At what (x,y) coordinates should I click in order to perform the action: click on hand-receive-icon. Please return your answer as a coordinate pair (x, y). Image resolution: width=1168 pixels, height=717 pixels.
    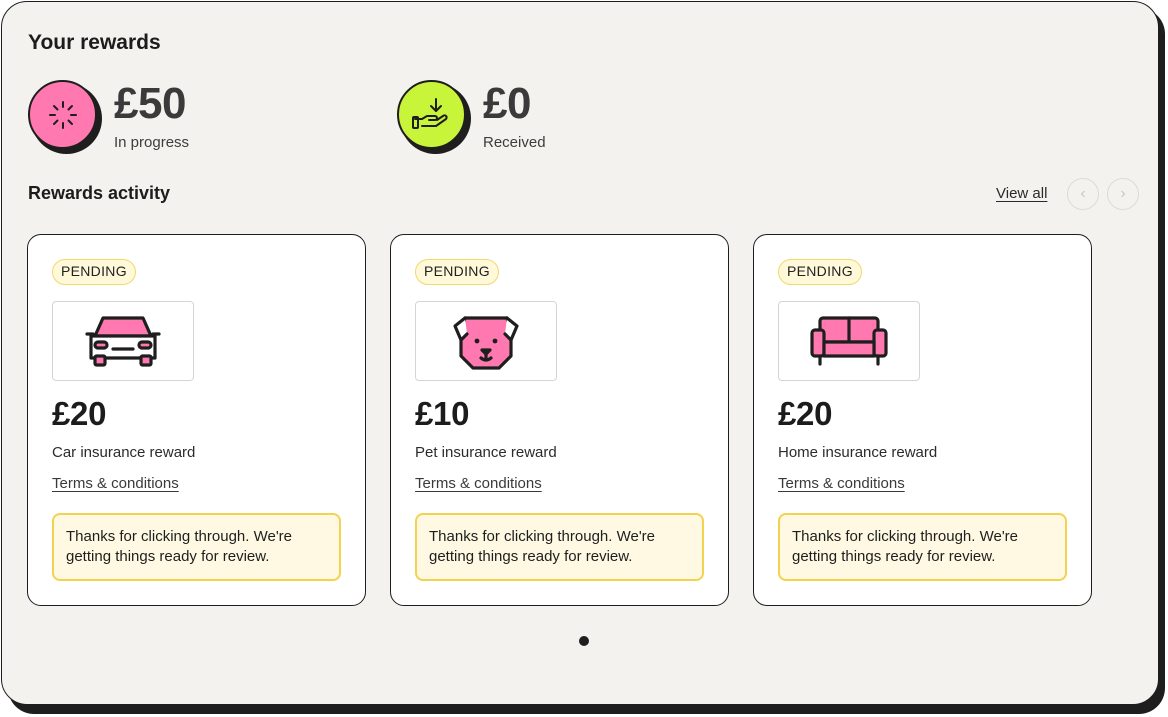
    Looking at the image, I should click on (431, 114).